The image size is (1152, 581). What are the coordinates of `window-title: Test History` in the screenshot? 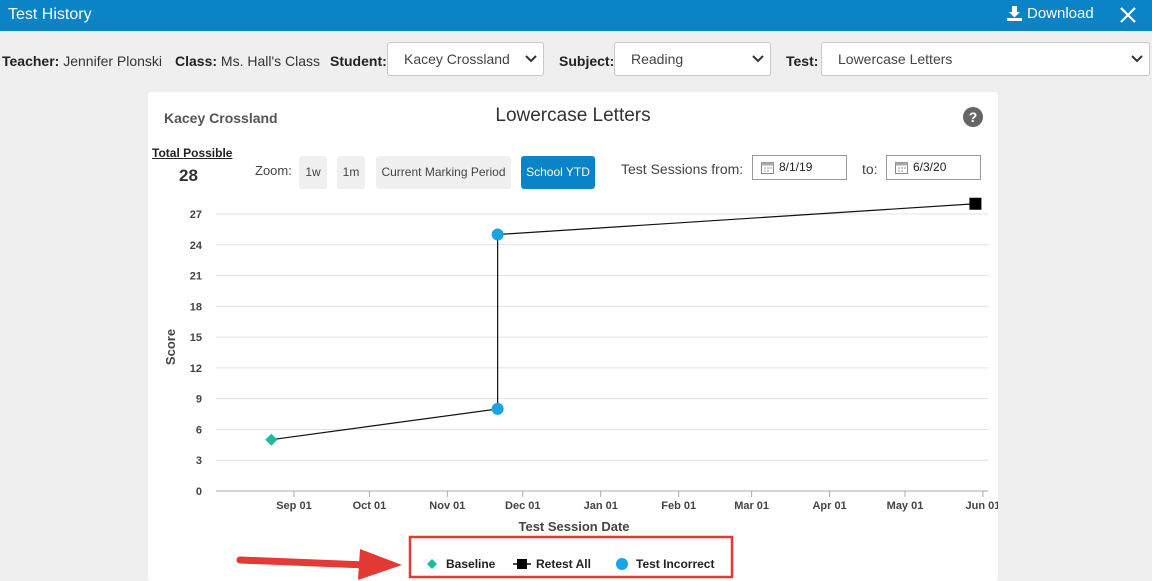 It's located at (50, 14).